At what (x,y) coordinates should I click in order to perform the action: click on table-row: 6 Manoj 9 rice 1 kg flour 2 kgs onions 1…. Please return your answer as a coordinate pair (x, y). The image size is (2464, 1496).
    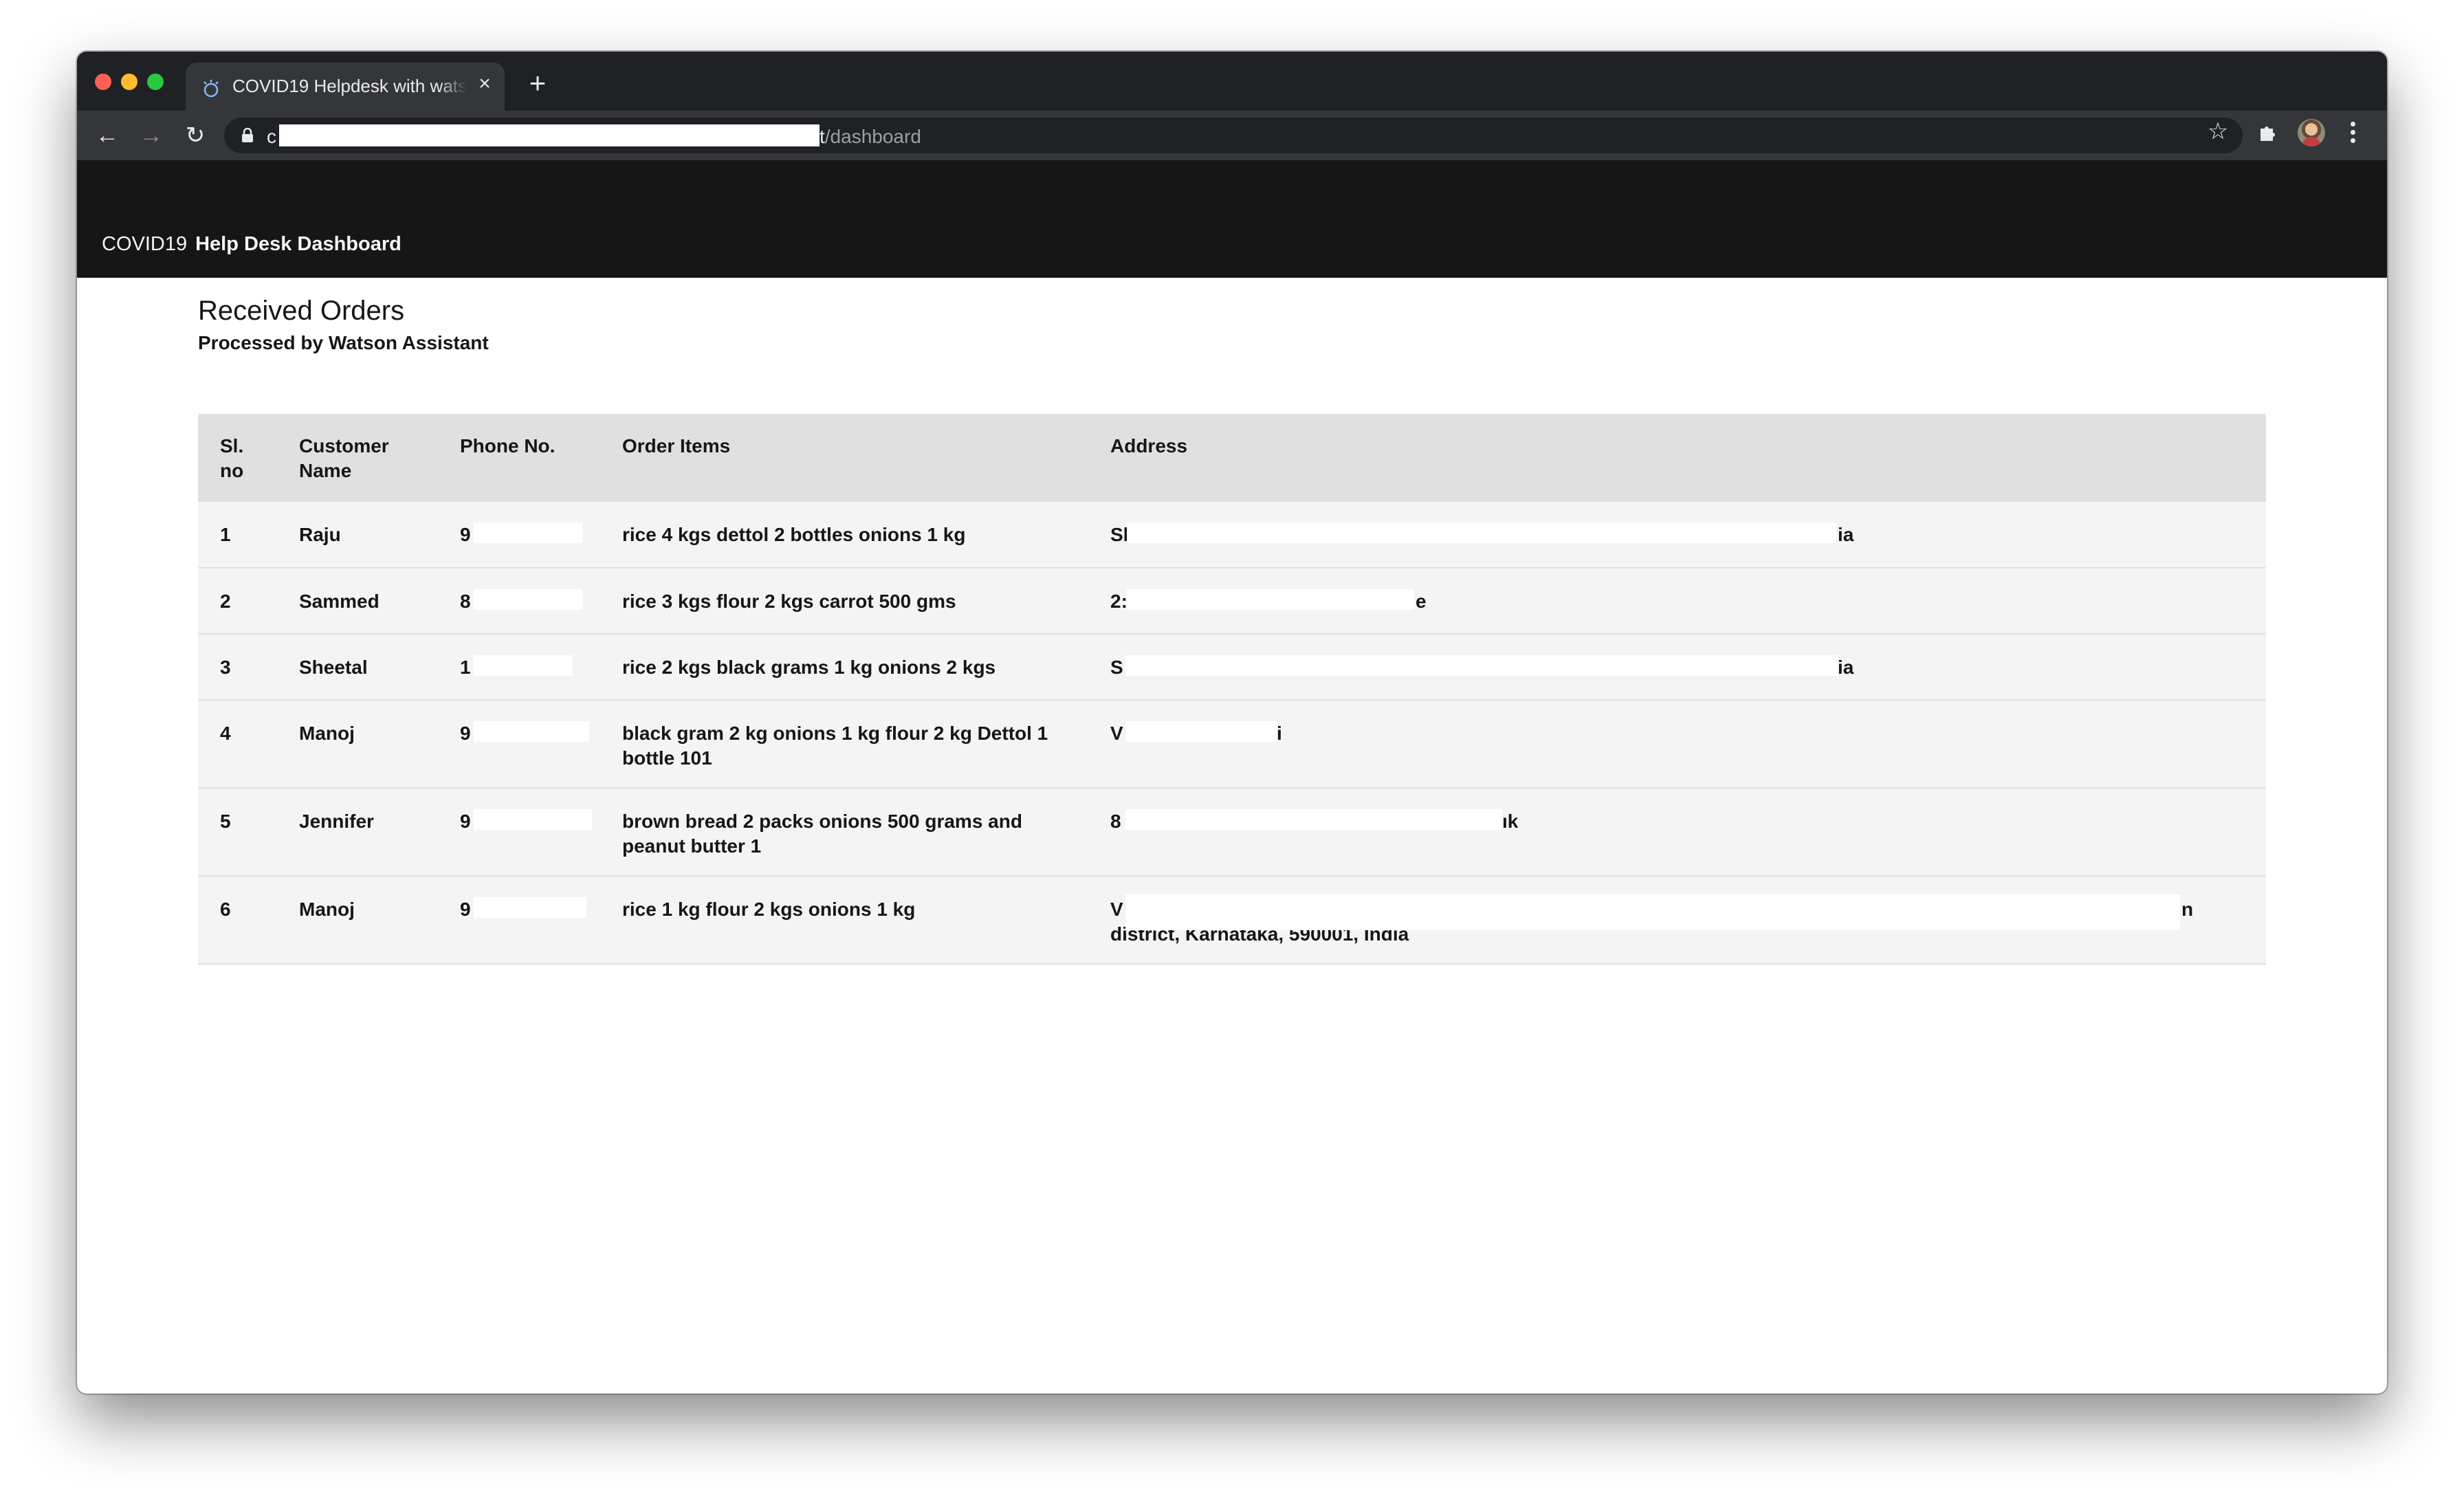
    Looking at the image, I should click on (1232, 920).